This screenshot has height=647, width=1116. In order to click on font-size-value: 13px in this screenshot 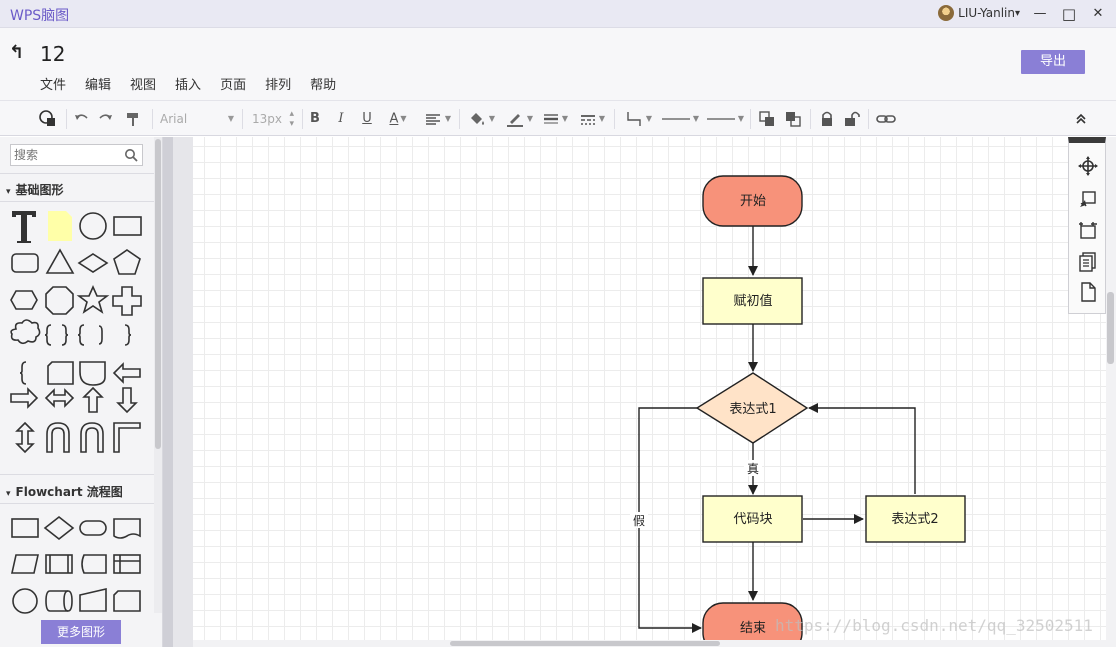, I will do `click(267, 119)`.